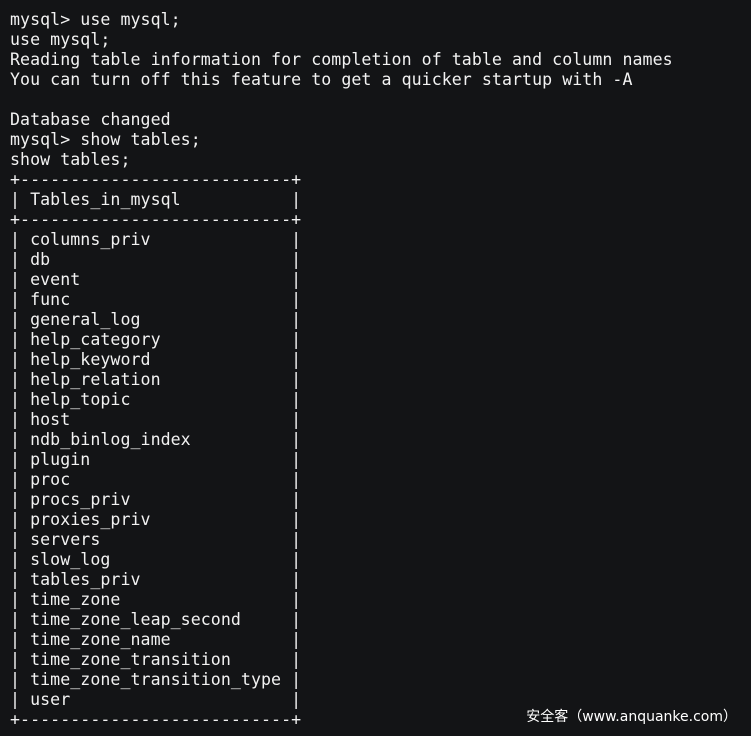  Describe the element at coordinates (156, 579) in the screenshot. I see `table-row: | tables_priv |` at that location.